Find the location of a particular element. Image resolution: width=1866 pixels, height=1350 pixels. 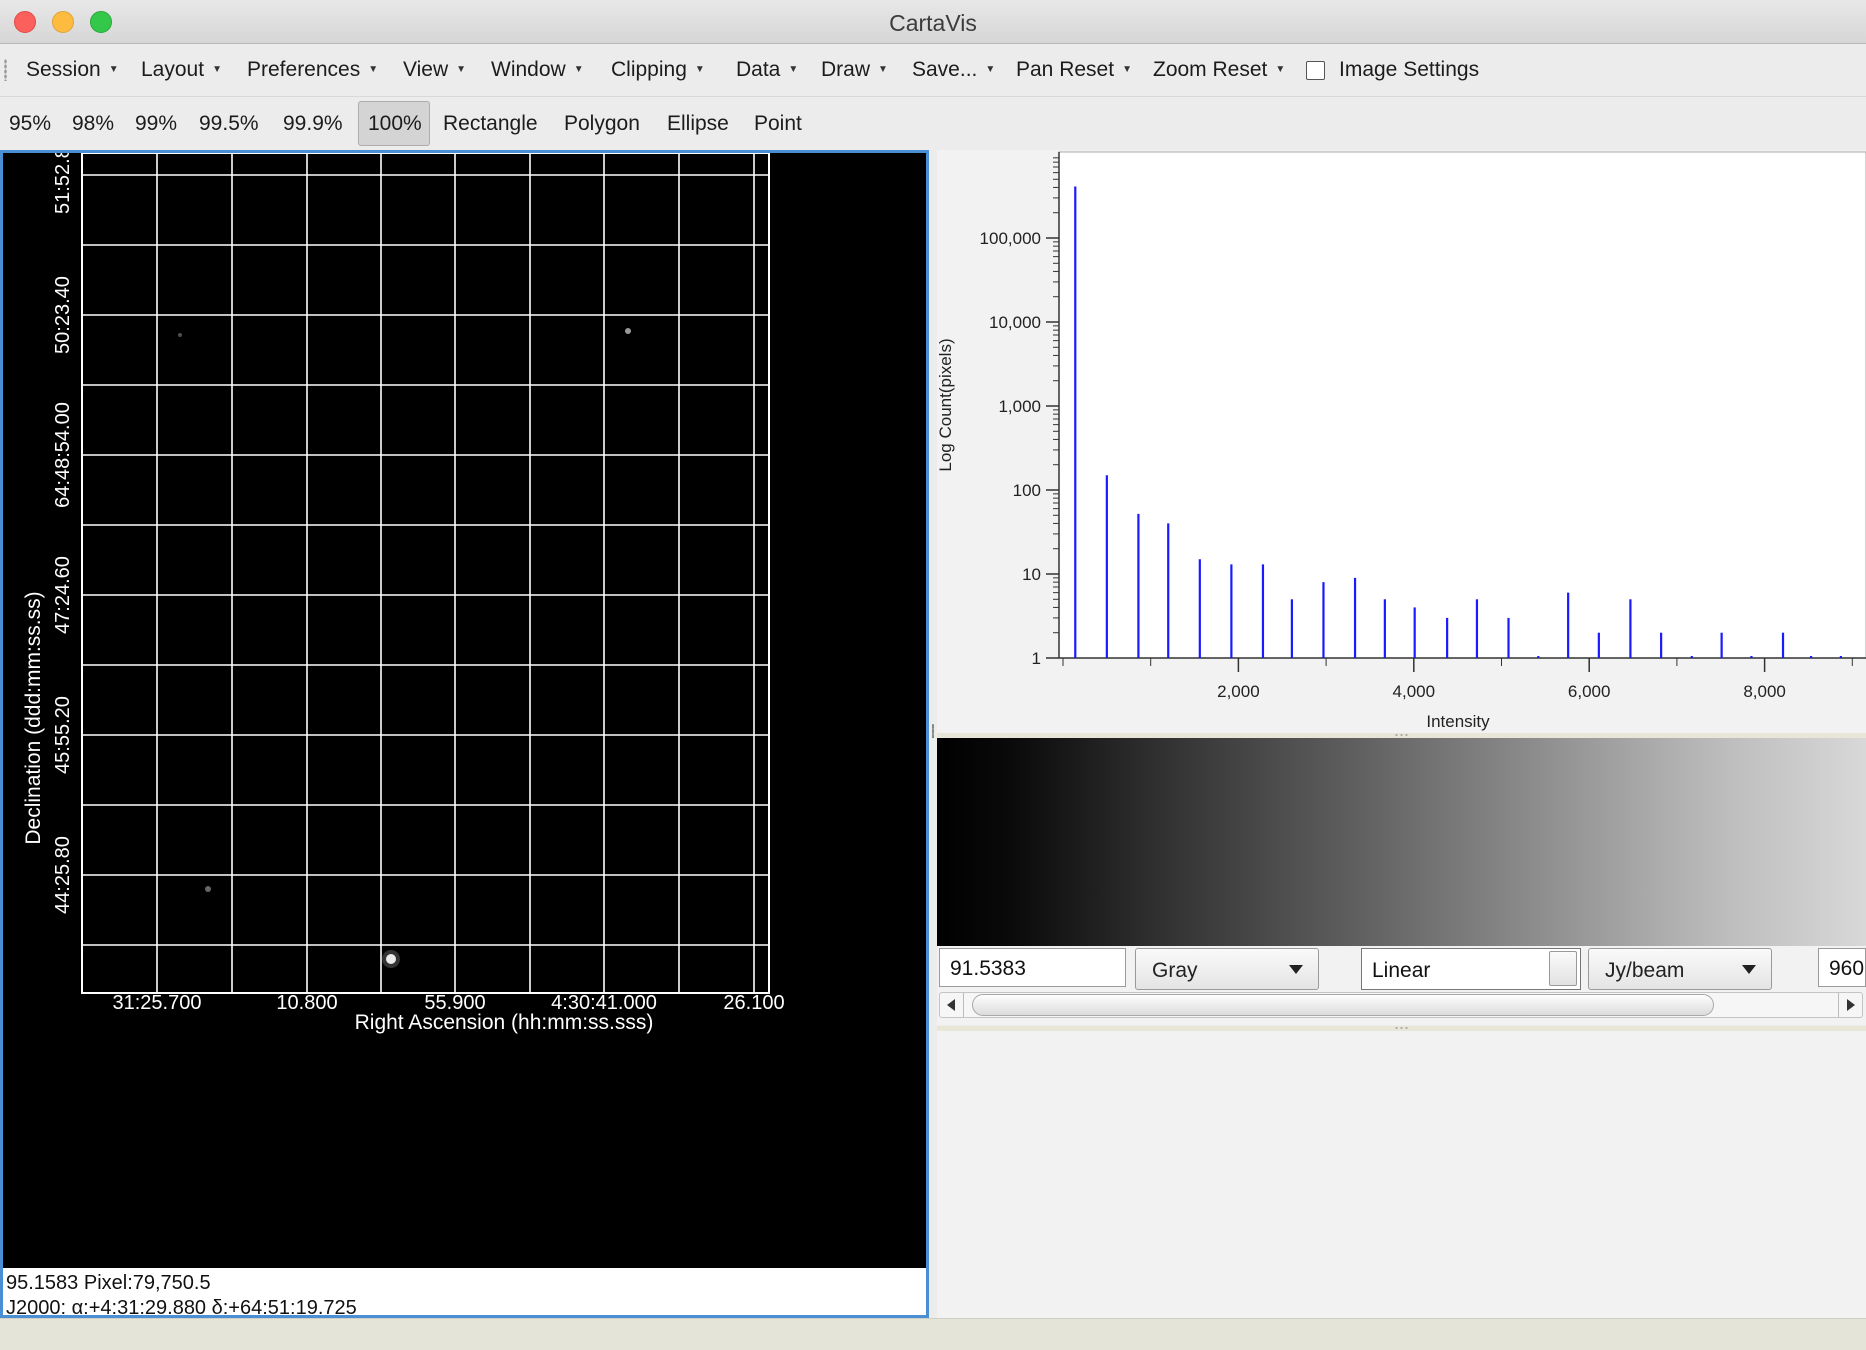

menu-label: View is located at coordinates (426, 69).